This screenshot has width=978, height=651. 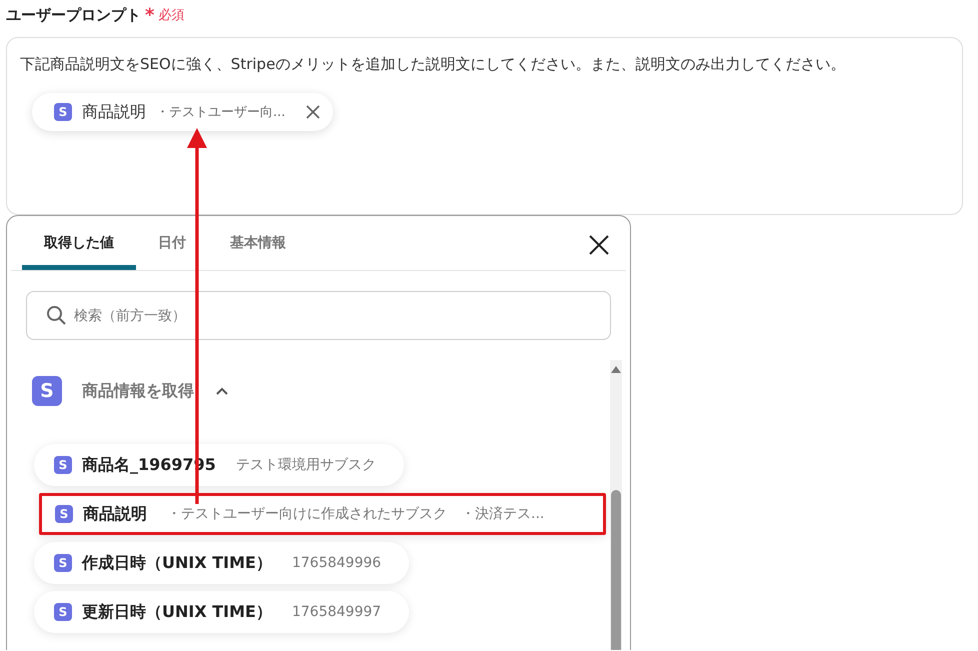 I want to click on item-label: 商品説明, so click(x=115, y=514).